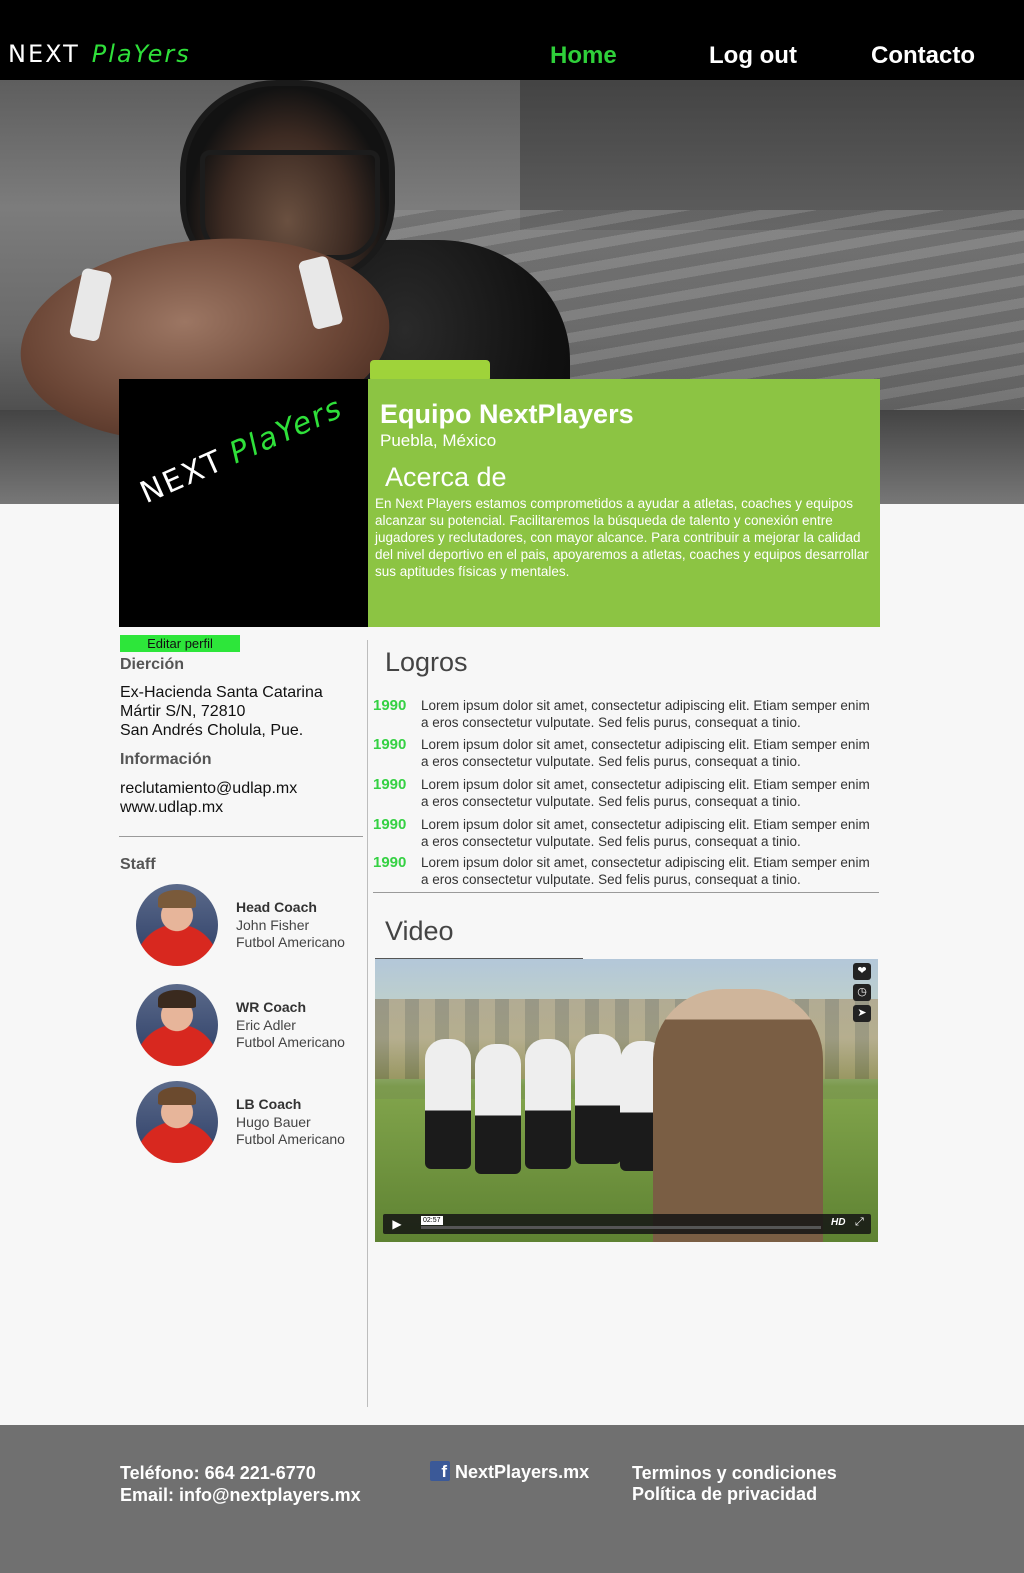 The height and width of the screenshot is (1573, 1024). I want to click on video-player: ❤ ◷ ➤ ▶ 02:57 HD ⤢, so click(626, 1100).